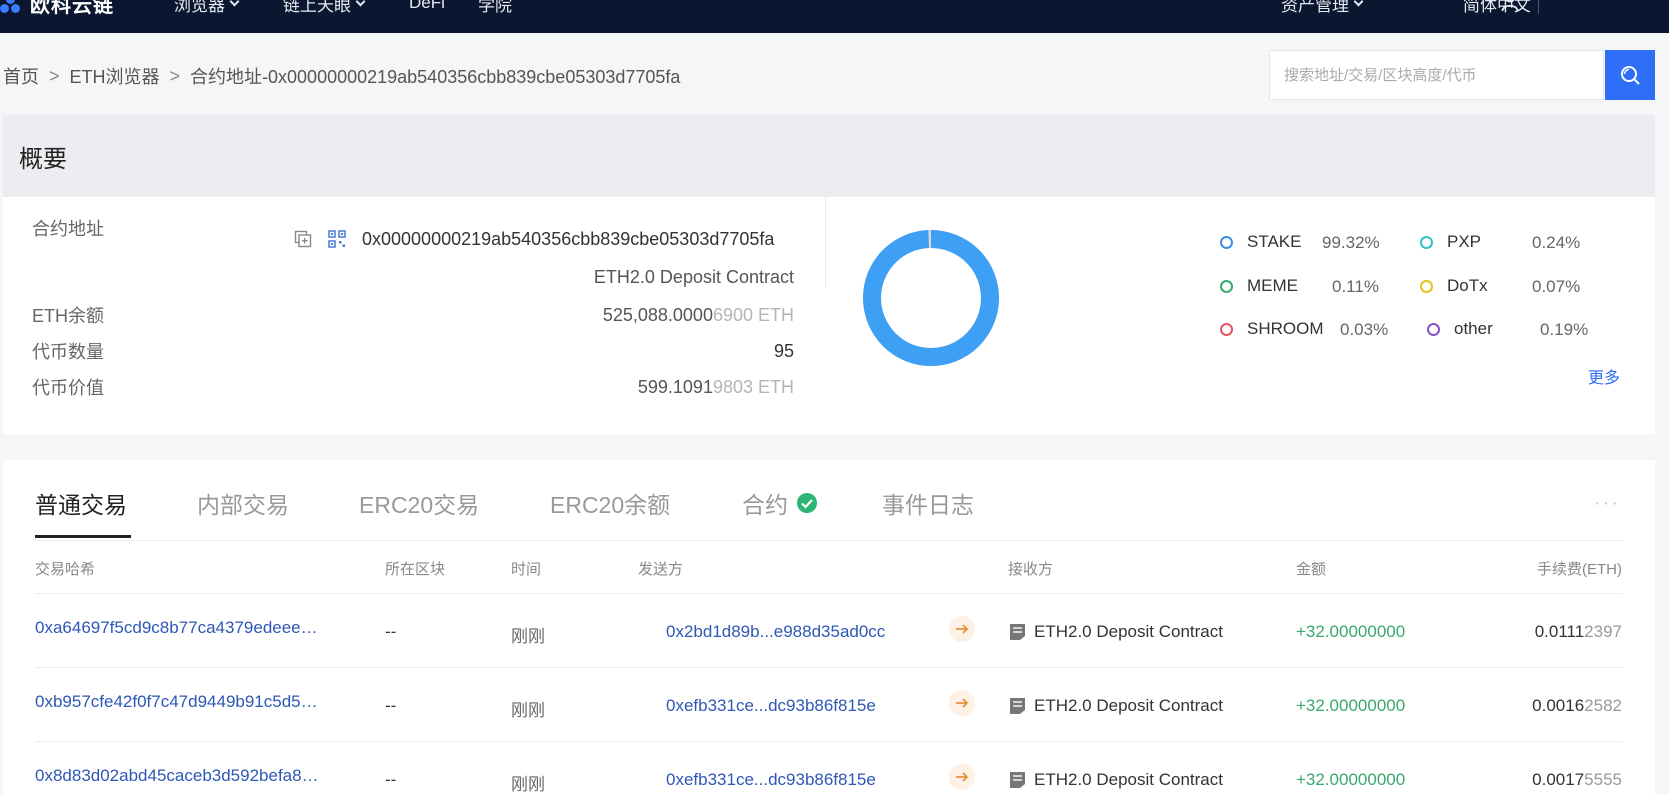 The height and width of the screenshot is (794, 1669). Describe the element at coordinates (1454, 286) in the screenshot. I see `legend-item-dotx: DoTx` at that location.